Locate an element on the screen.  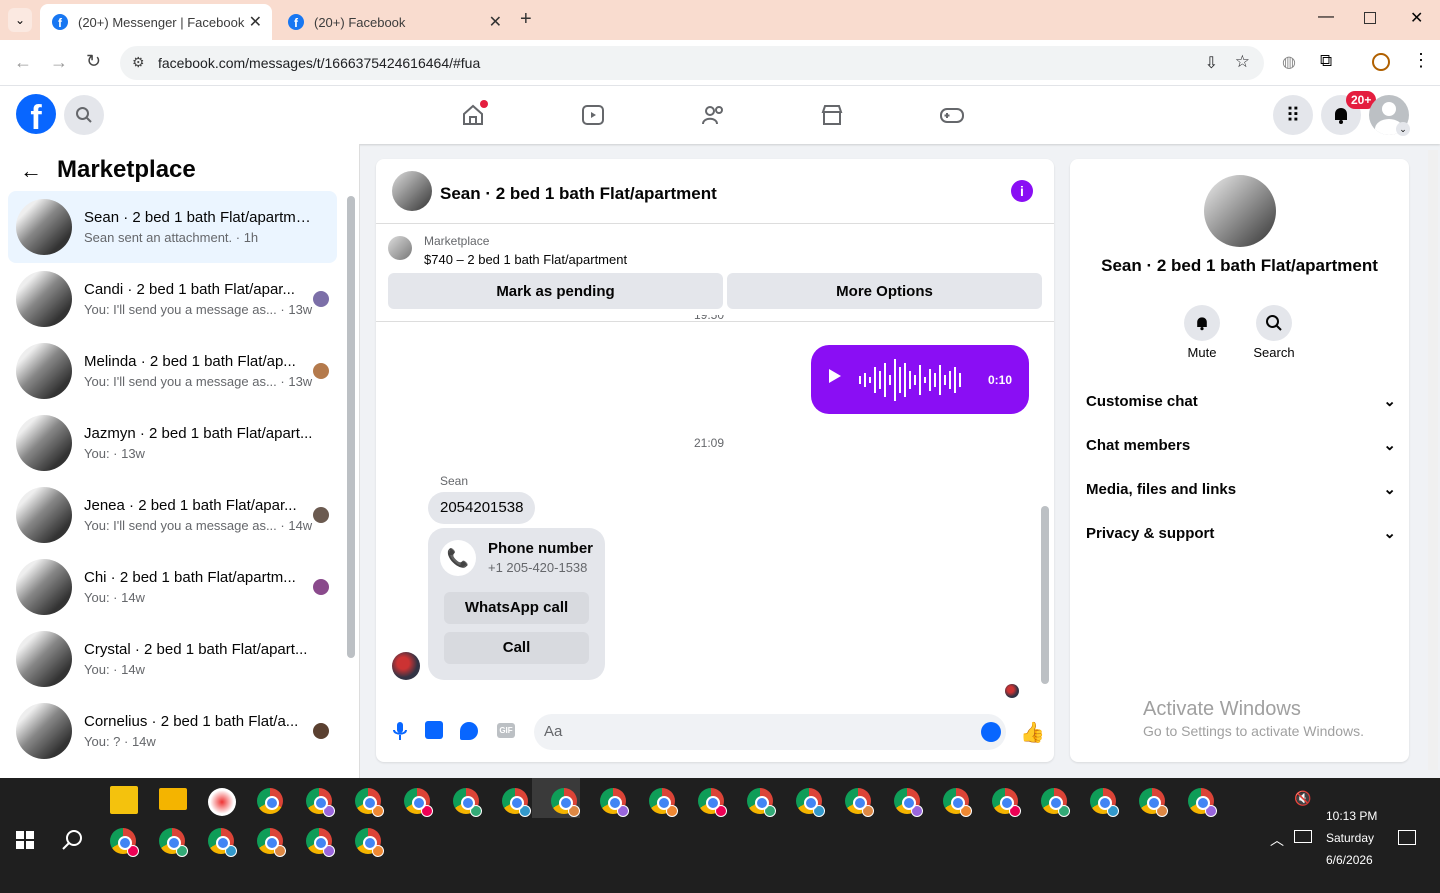
minimize-button: — is located at coordinates (1326, 17).